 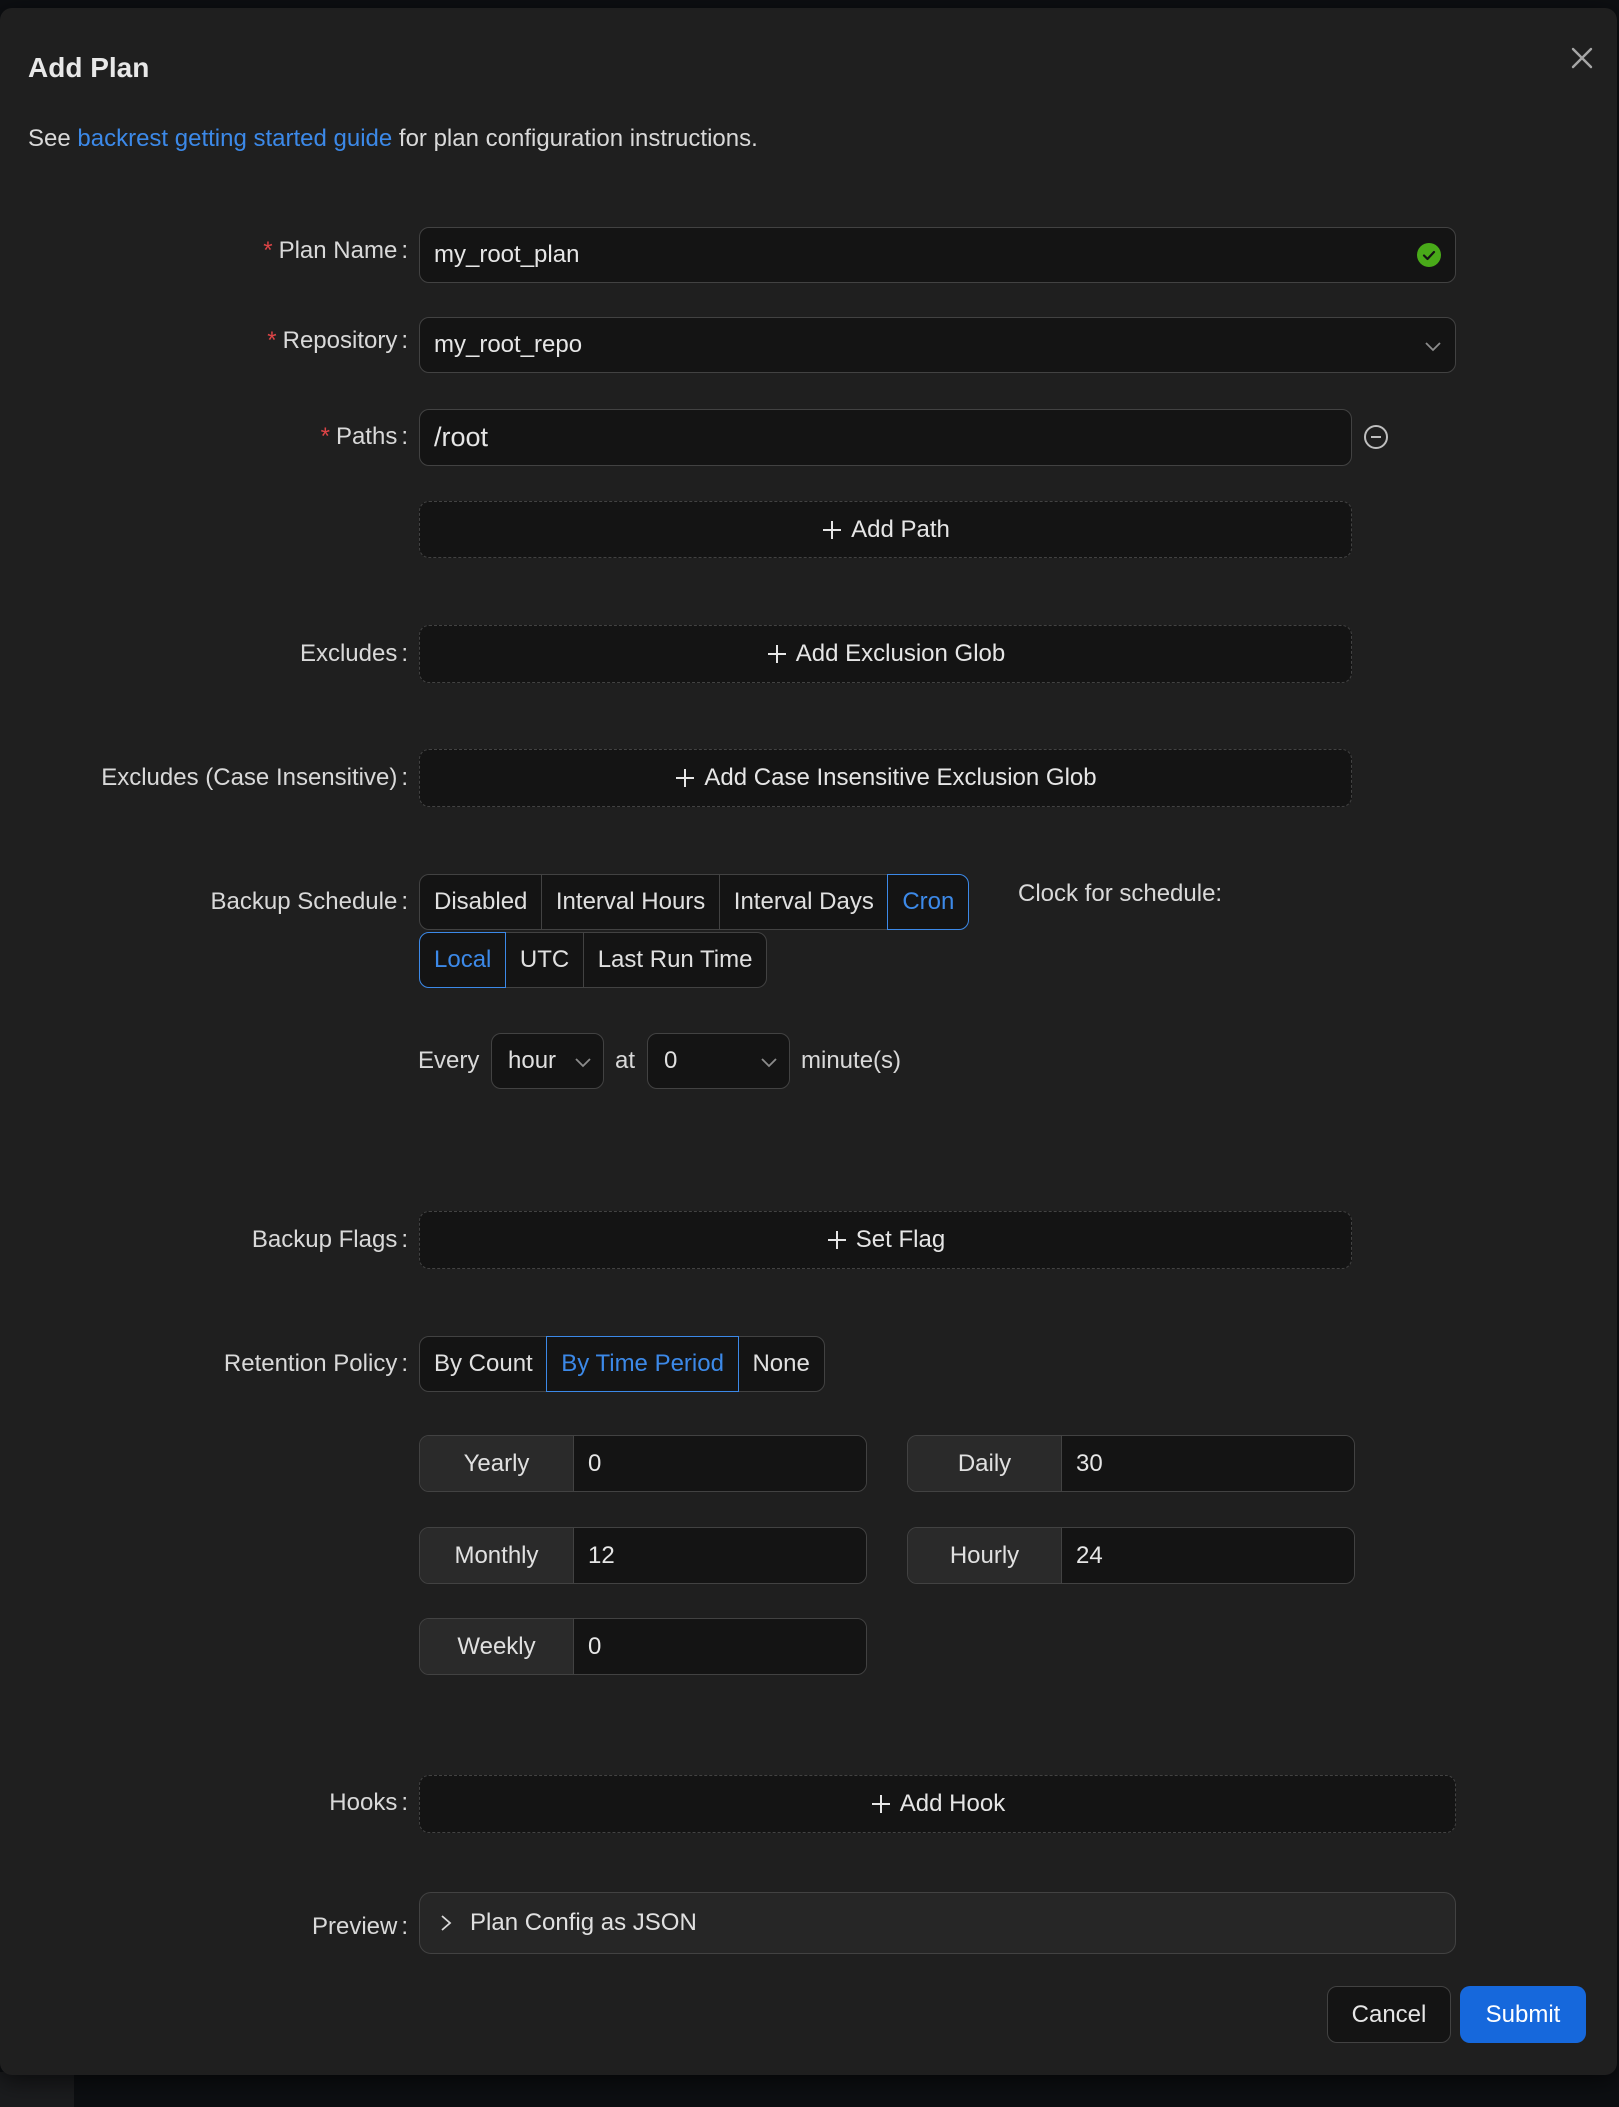 I want to click on preview-label: Preview:, so click(x=359, y=1926).